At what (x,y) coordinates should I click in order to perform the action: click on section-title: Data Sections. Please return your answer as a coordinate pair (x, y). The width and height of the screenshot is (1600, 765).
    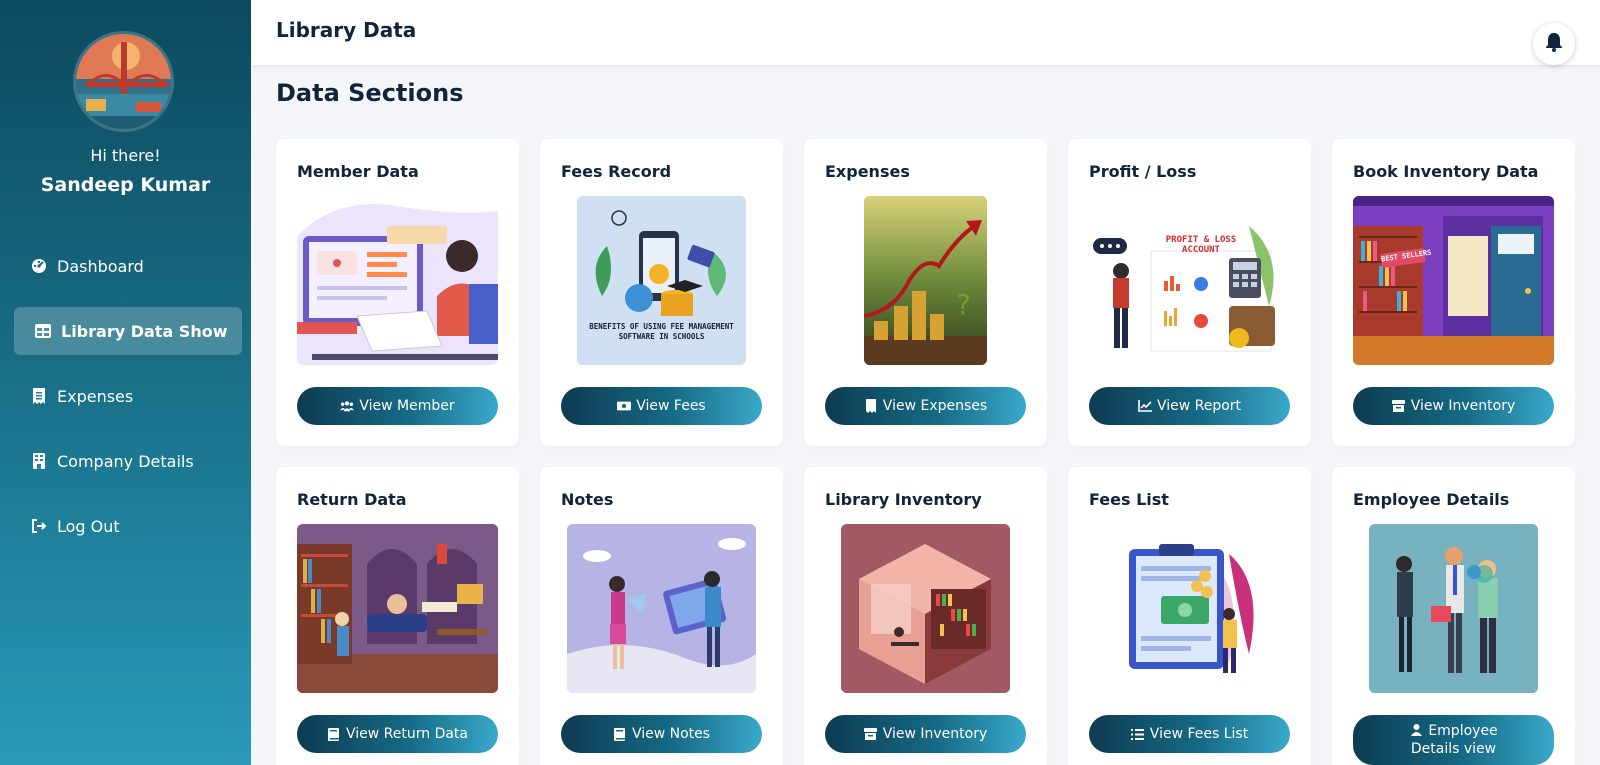
    Looking at the image, I should click on (370, 93).